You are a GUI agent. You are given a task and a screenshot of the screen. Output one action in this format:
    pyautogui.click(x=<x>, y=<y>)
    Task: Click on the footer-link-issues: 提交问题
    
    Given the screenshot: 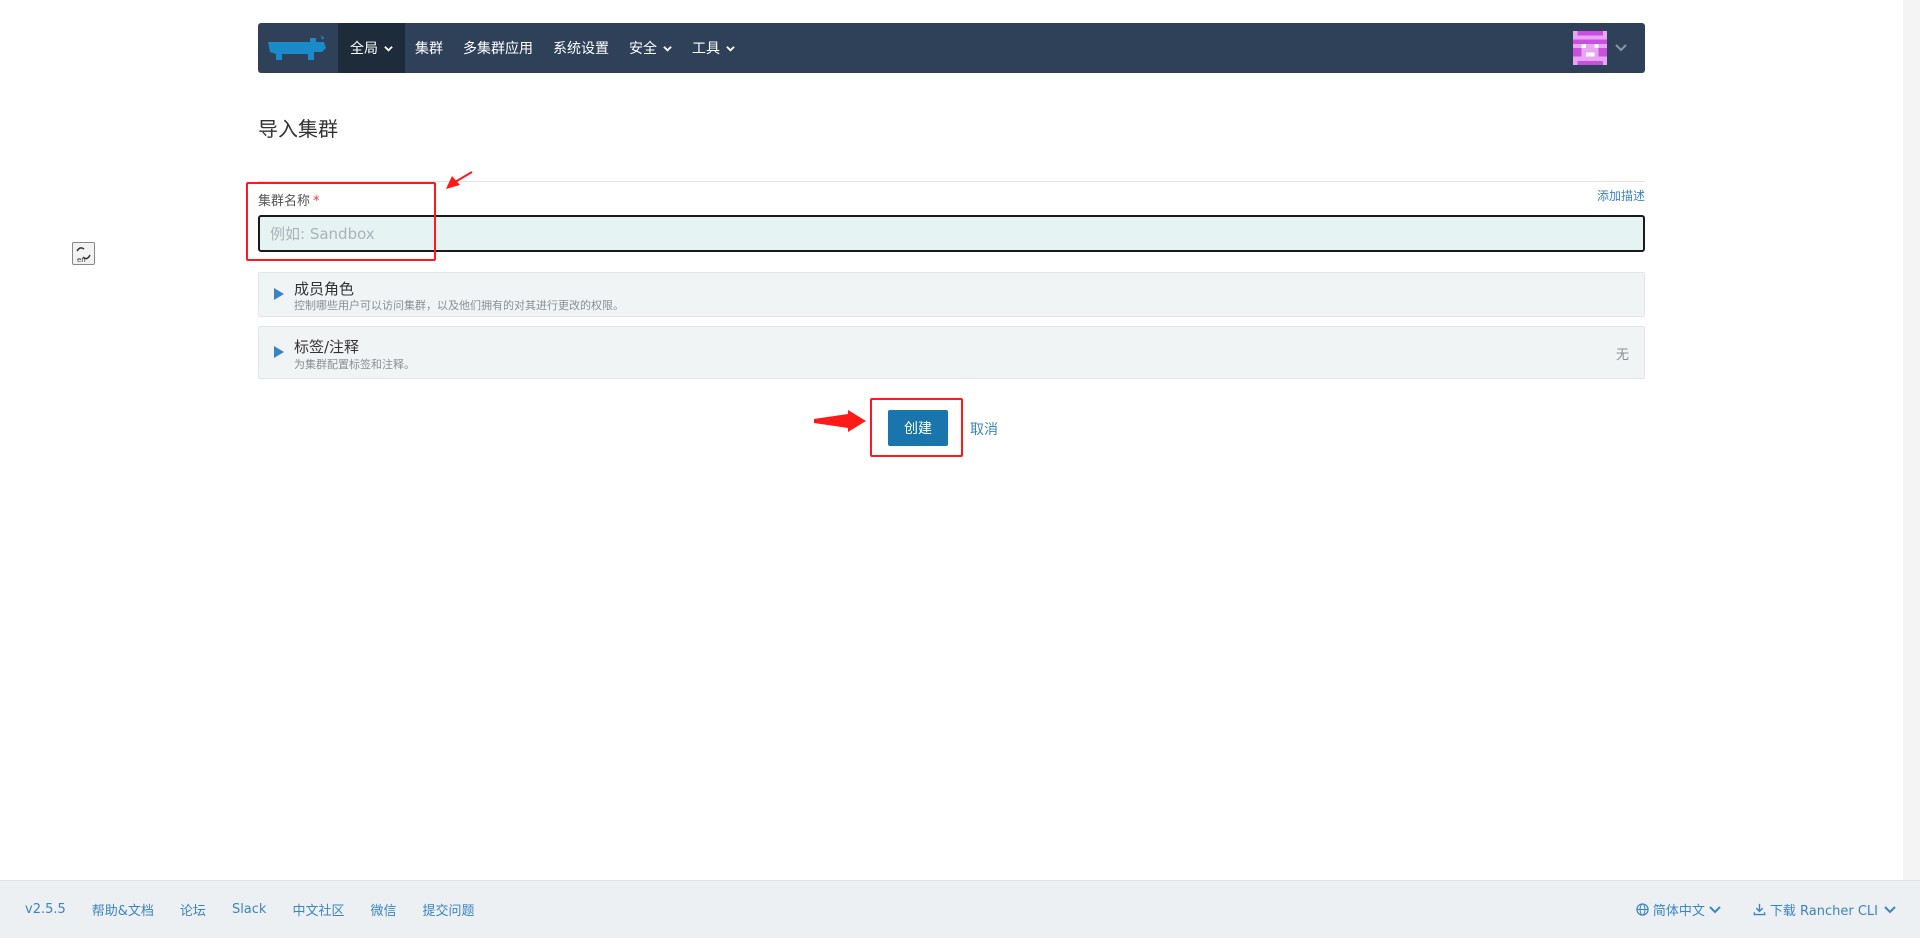 What is the action you would take?
    pyautogui.click(x=448, y=909)
    